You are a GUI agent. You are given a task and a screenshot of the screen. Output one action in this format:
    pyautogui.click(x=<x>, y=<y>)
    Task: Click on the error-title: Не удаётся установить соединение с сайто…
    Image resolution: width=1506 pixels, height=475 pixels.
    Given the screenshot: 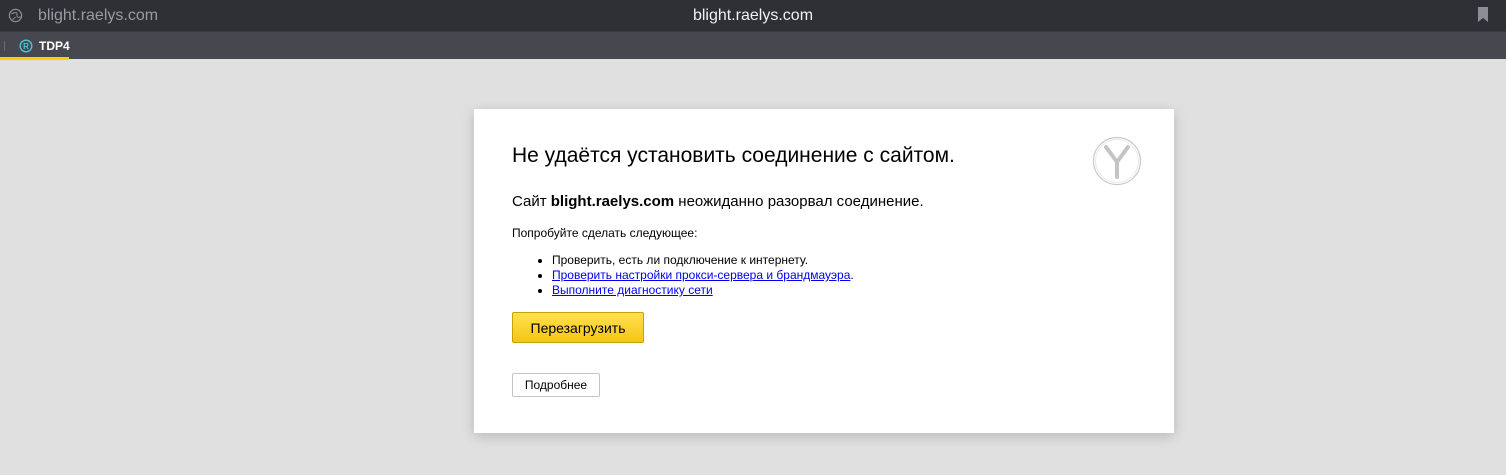 What is the action you would take?
    pyautogui.click(x=733, y=155)
    